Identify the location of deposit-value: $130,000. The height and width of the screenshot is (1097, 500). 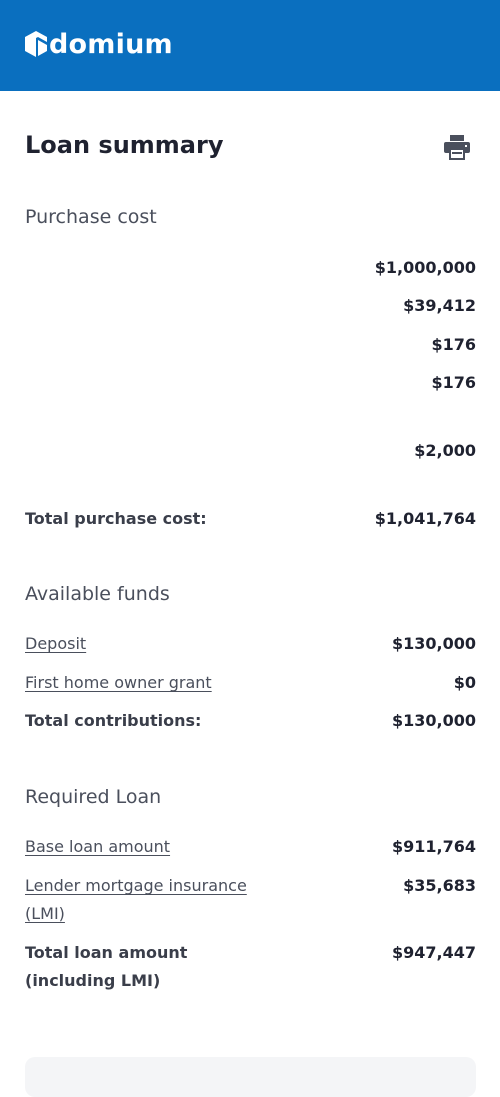
(433, 643).